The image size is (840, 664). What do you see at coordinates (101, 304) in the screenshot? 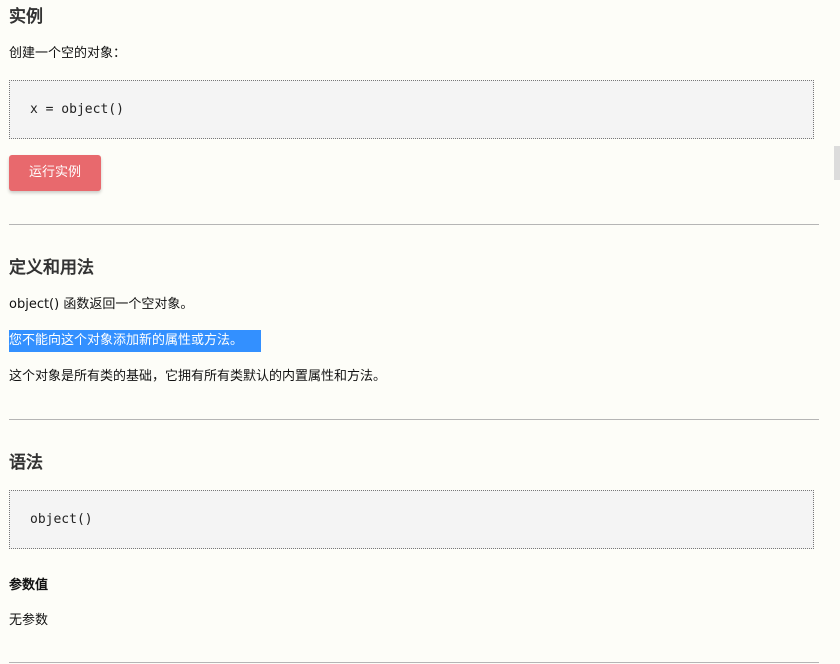
I see `definition-text-1: object() 函数返回一个空对象。` at bounding box center [101, 304].